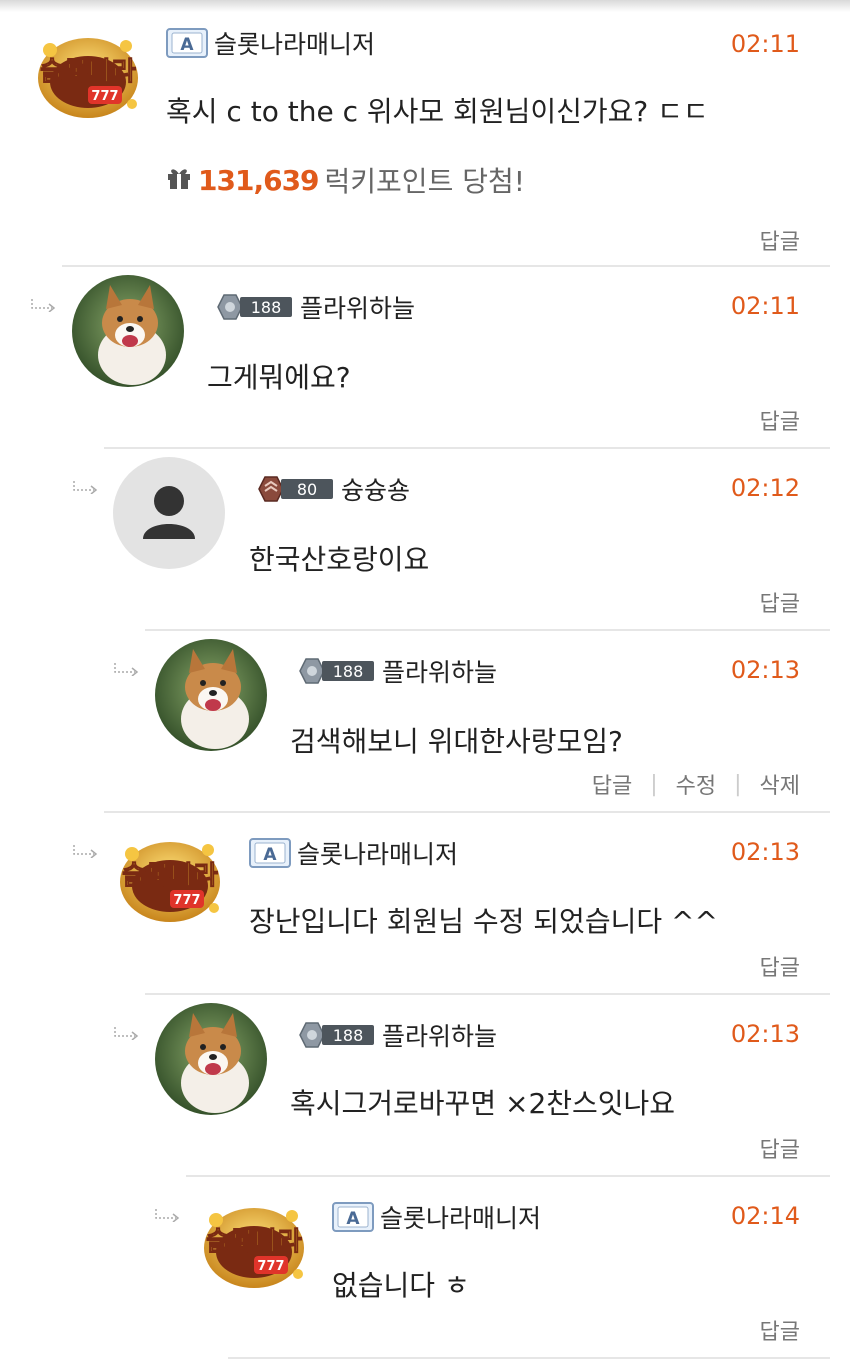 Image resolution: width=850 pixels, height=1369 pixels. What do you see at coordinates (259, 180) in the screenshot?
I see `points-value: 131,639` at bounding box center [259, 180].